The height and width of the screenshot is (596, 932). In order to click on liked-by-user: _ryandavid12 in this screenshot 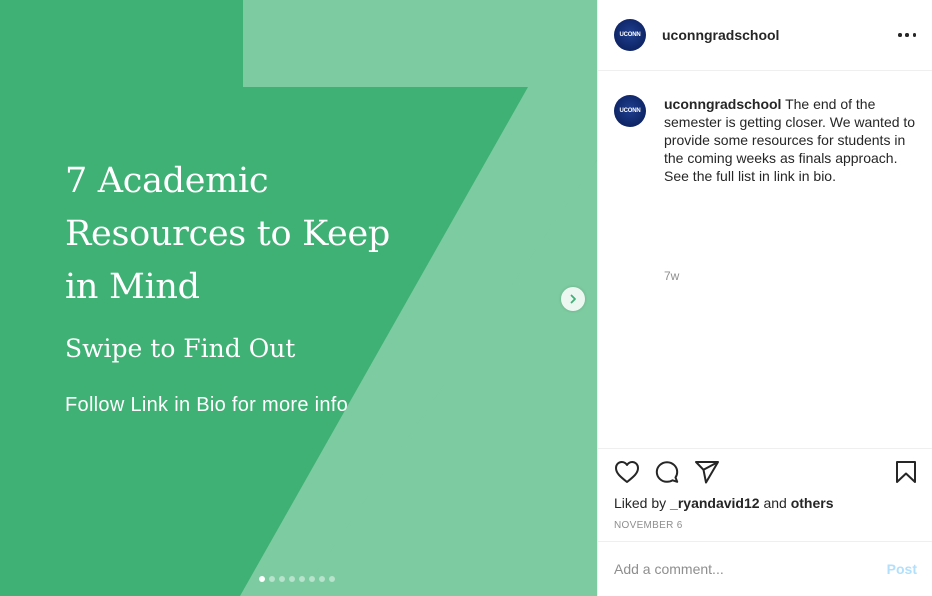, I will do `click(715, 503)`.